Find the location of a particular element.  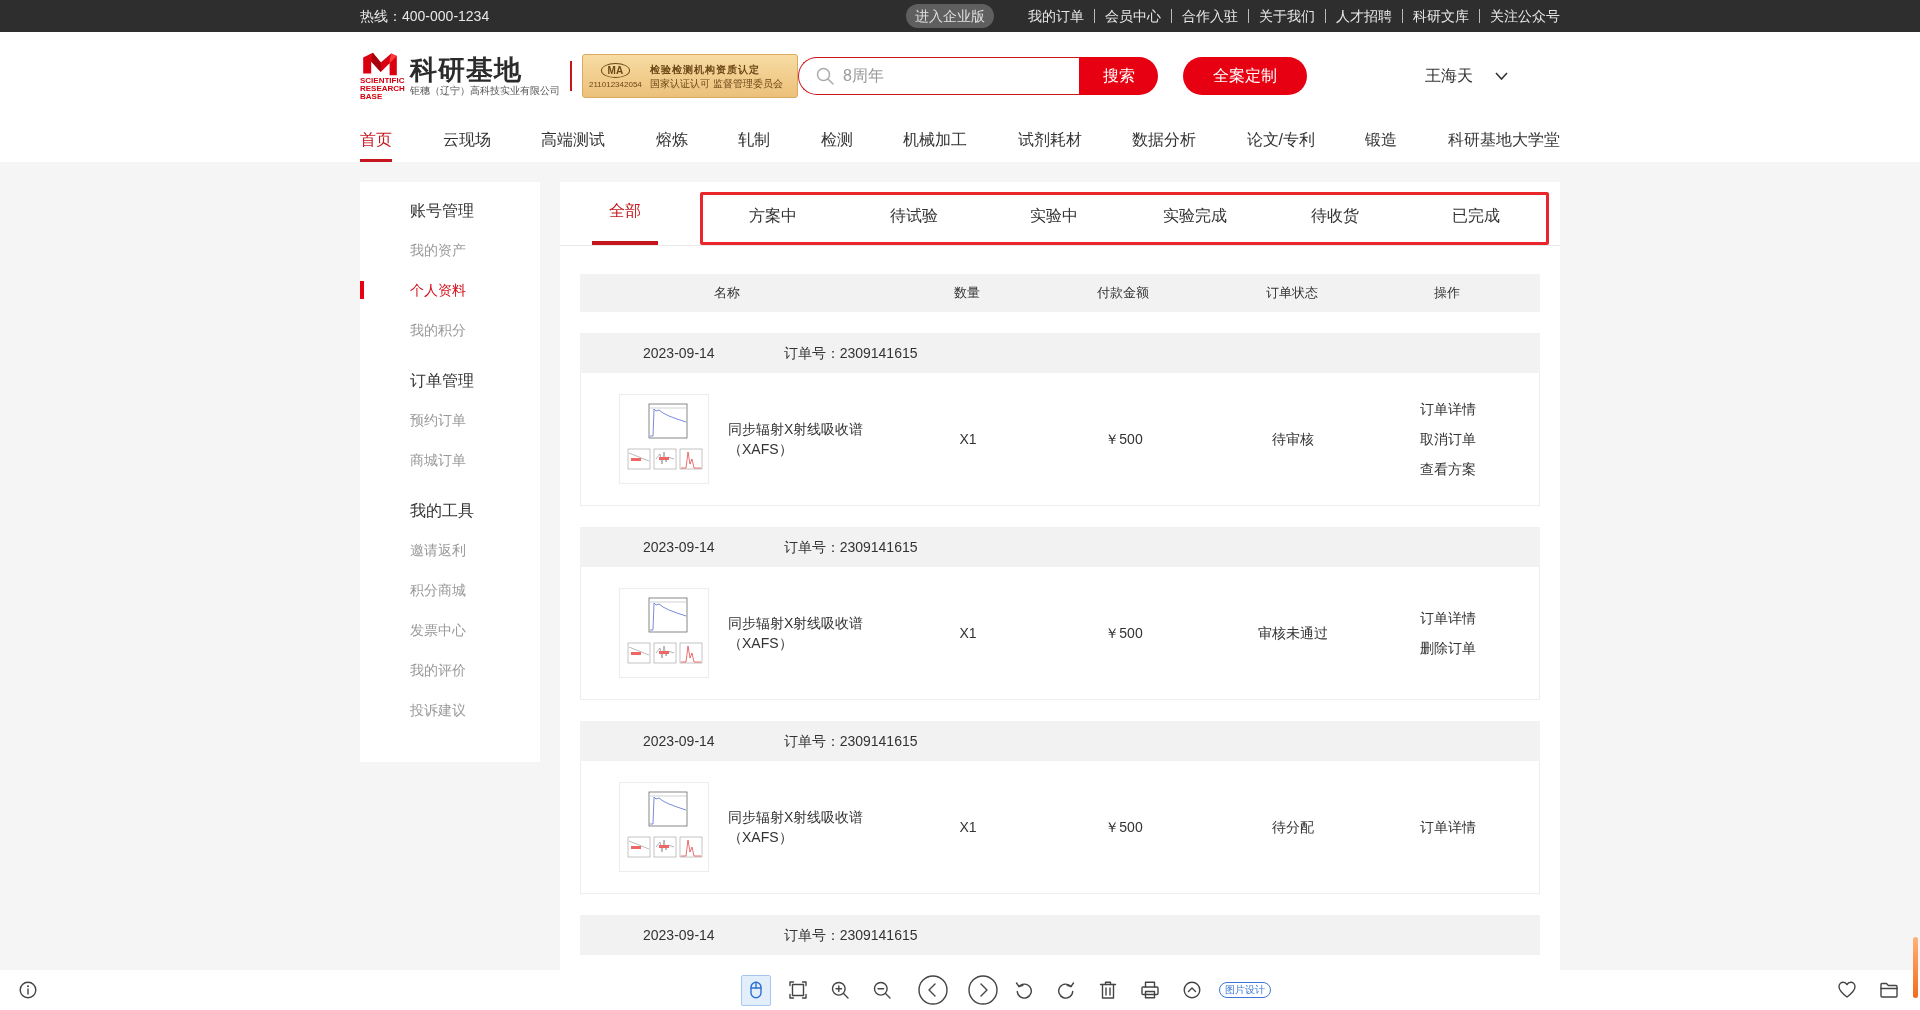

order-tab: 已完成 is located at coordinates (1475, 218).